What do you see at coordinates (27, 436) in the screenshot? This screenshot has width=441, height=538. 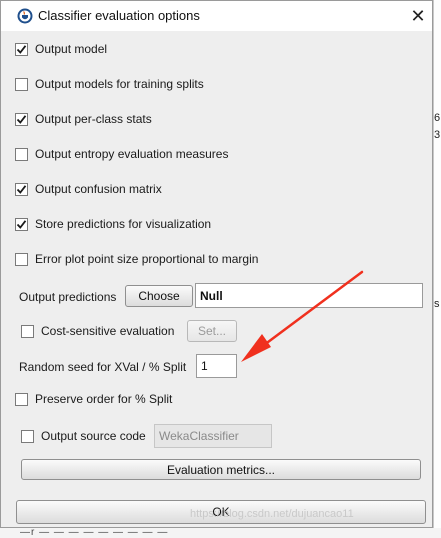 I see `output-source-checkbox` at bounding box center [27, 436].